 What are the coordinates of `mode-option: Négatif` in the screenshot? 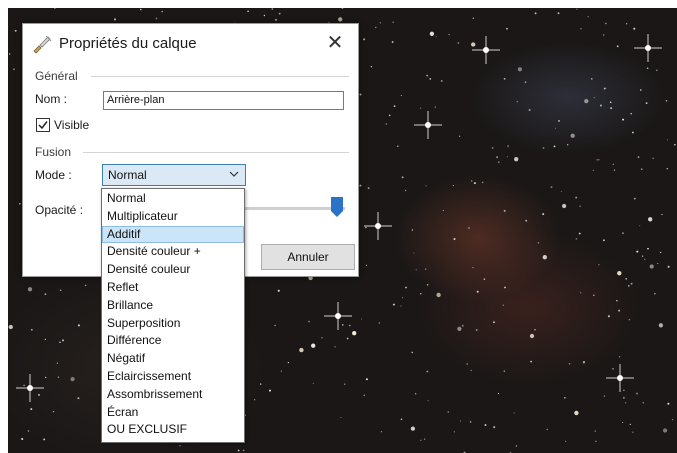 It's located at (173, 358).